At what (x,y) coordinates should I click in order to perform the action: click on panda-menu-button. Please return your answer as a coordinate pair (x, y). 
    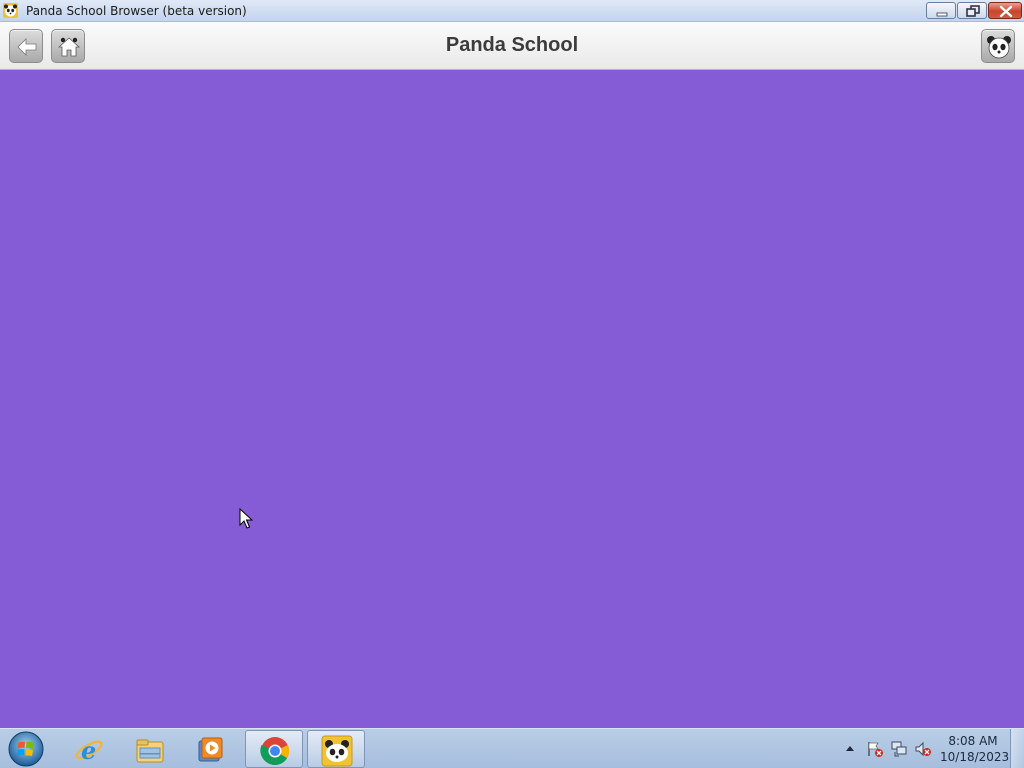
    Looking at the image, I should click on (998, 46).